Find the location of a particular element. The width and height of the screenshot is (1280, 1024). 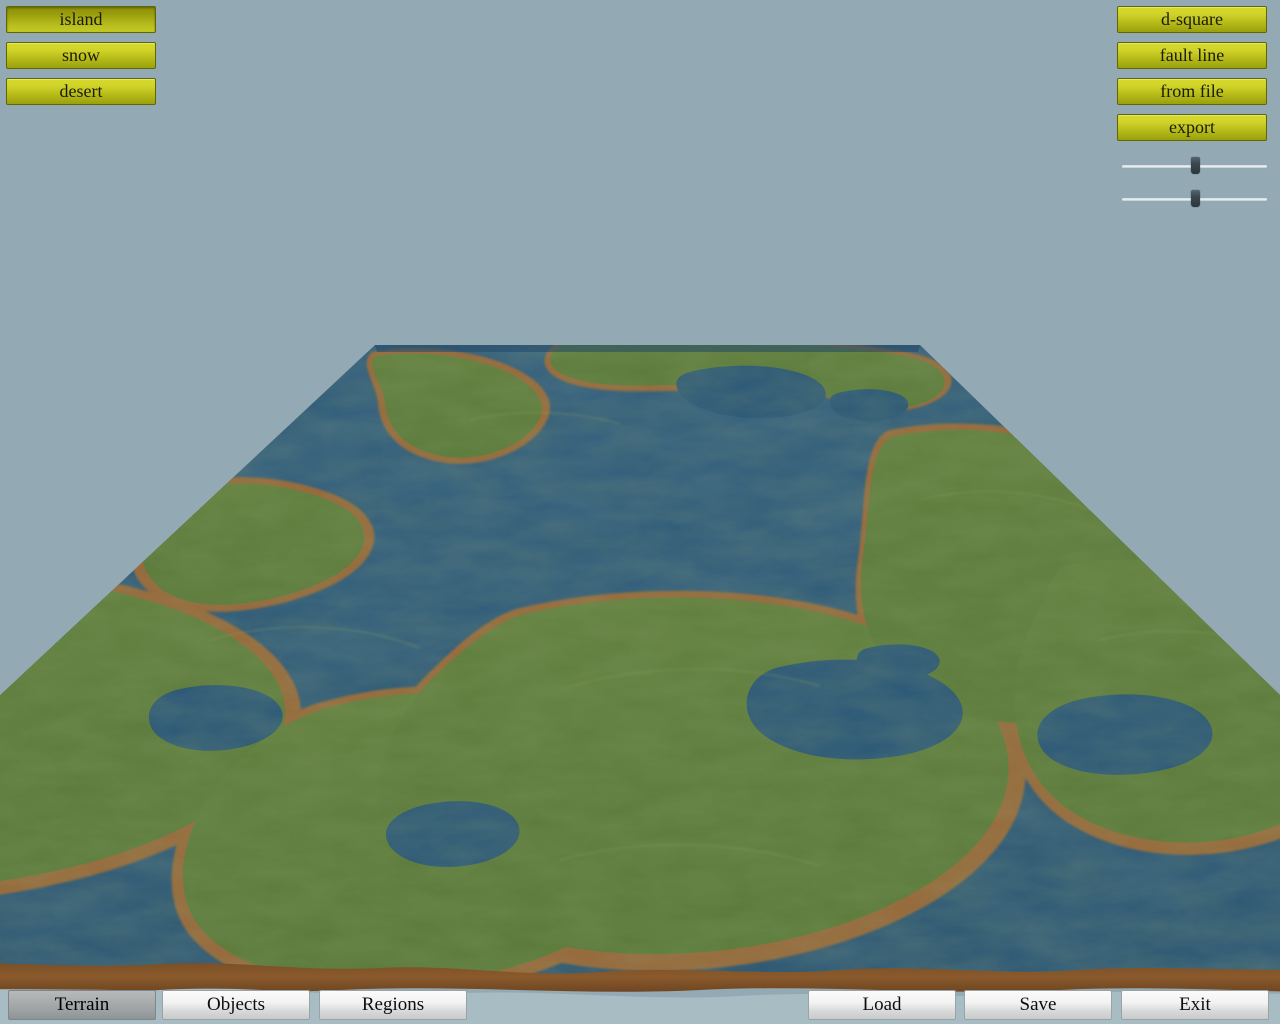

preset-button-island: island is located at coordinates (81, 19).